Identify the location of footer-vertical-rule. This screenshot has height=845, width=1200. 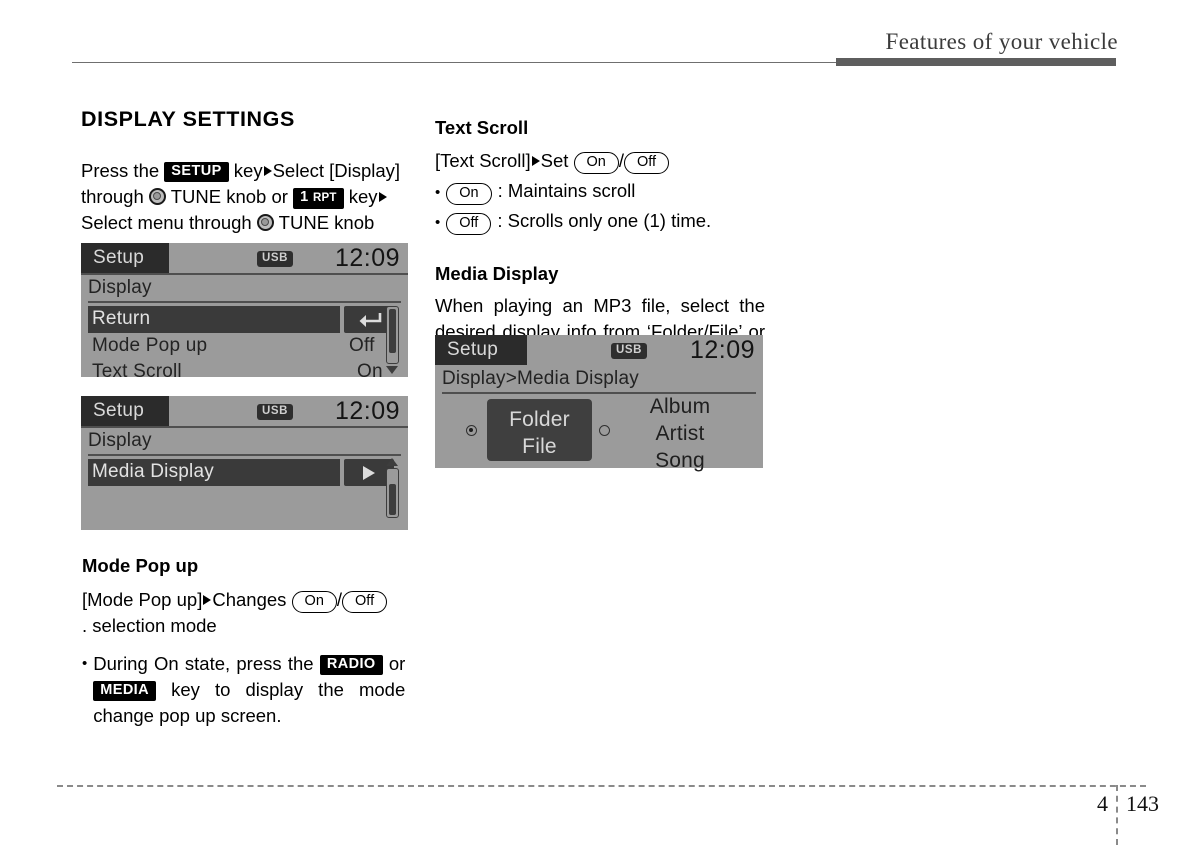
(1117, 815).